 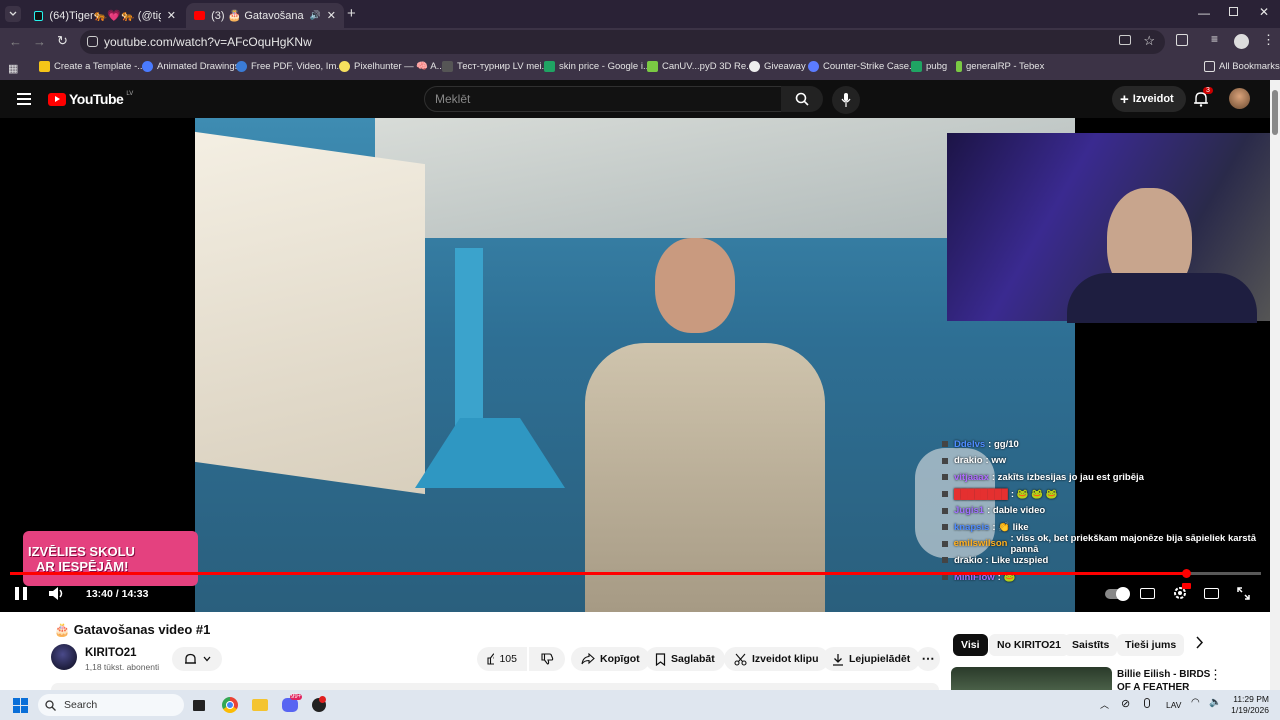 I want to click on clock: 11:29 PM 1/19/2026, so click(x=1250, y=705).